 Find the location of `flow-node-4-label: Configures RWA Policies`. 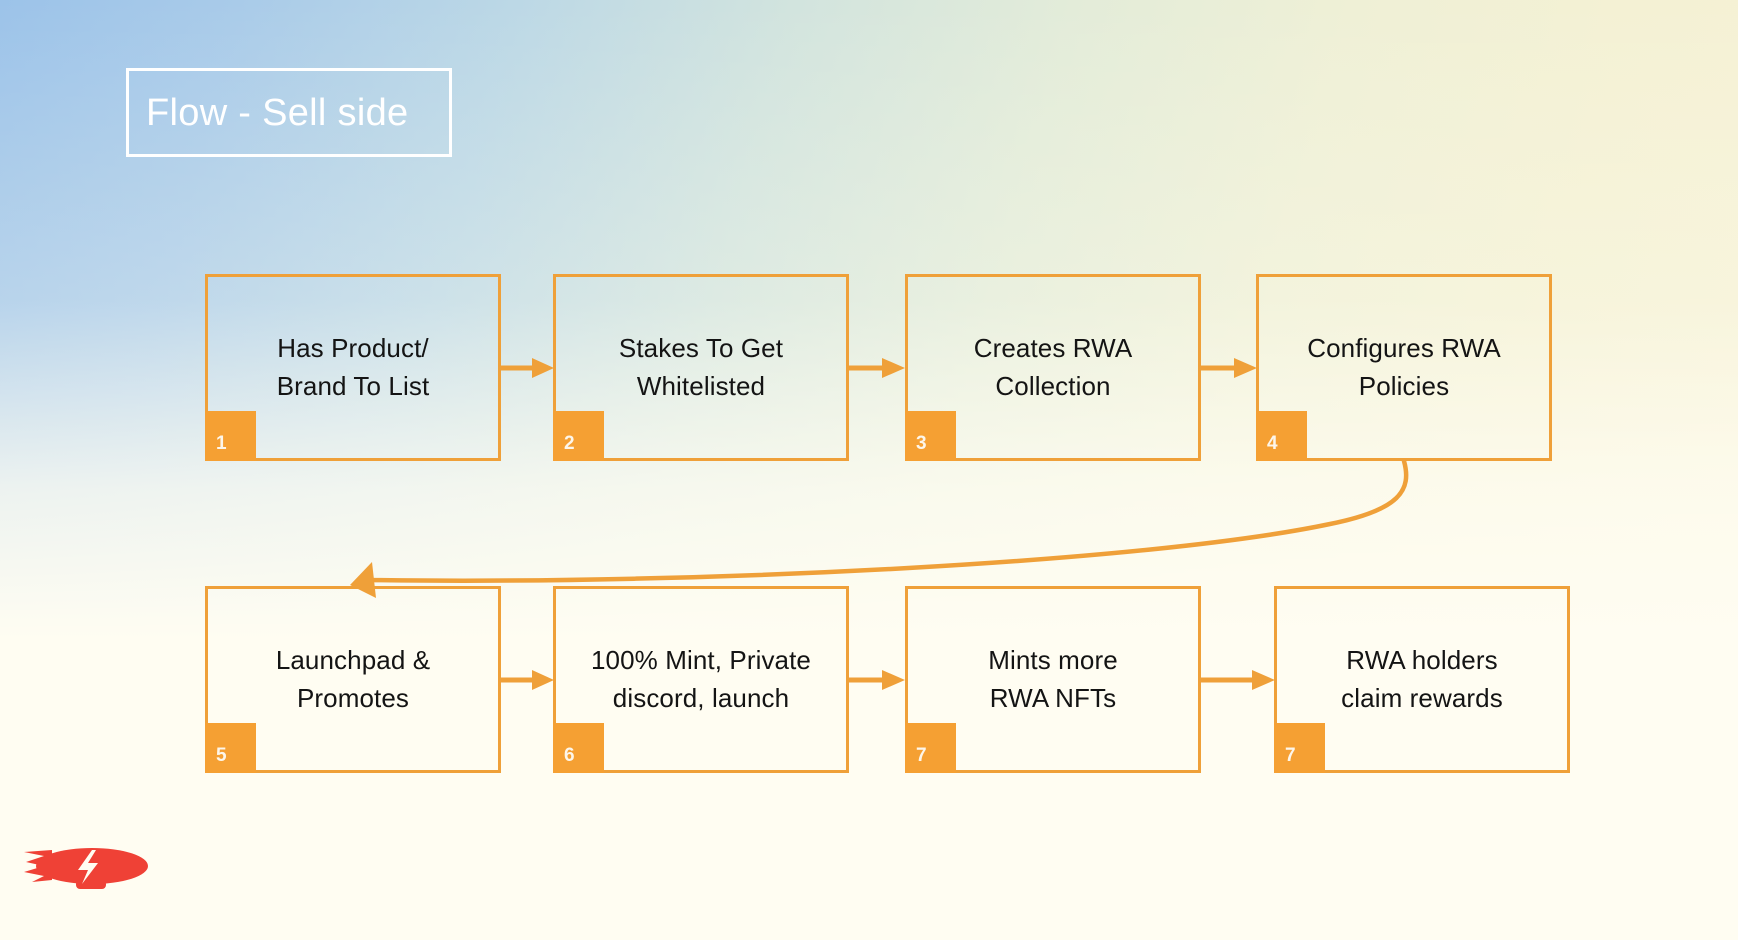

flow-node-4-label: Configures RWA Policies is located at coordinates (1404, 366).